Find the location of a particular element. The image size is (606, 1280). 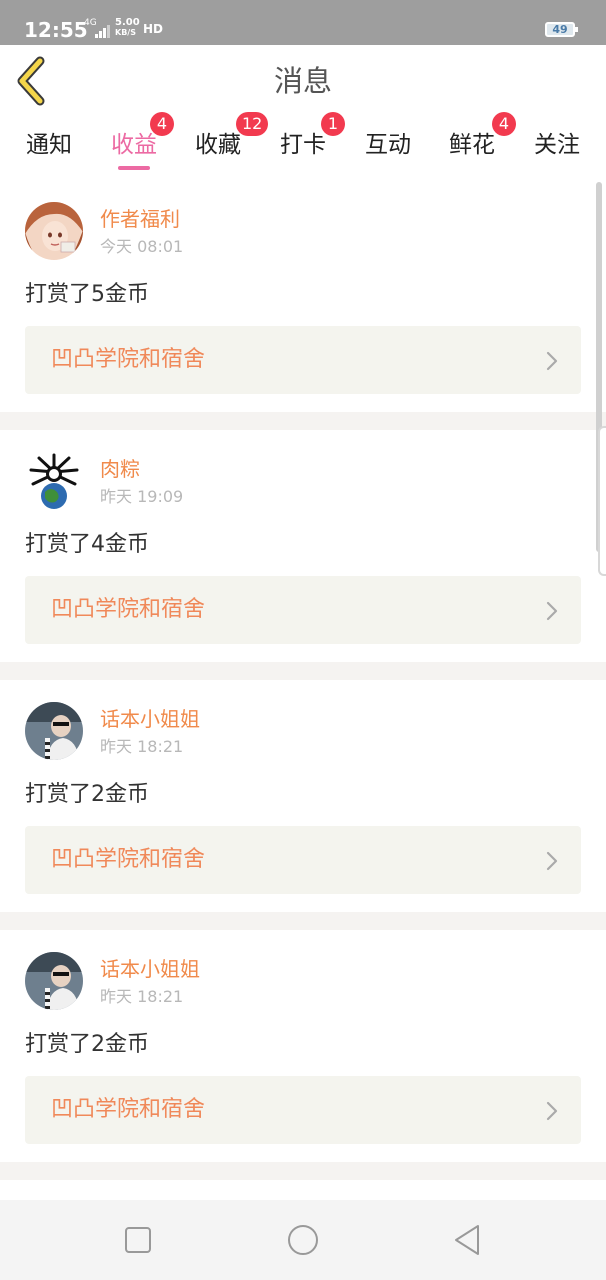

network-speed: 5.00 KB/S is located at coordinates (127, 28).